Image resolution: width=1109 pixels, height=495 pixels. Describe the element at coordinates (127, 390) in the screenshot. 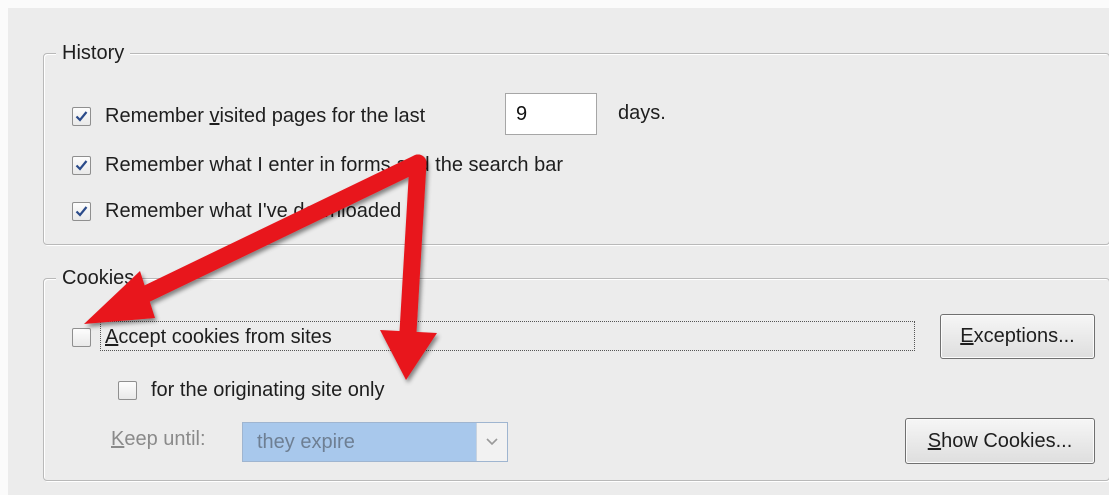

I see `originating-site-checkbox` at that location.